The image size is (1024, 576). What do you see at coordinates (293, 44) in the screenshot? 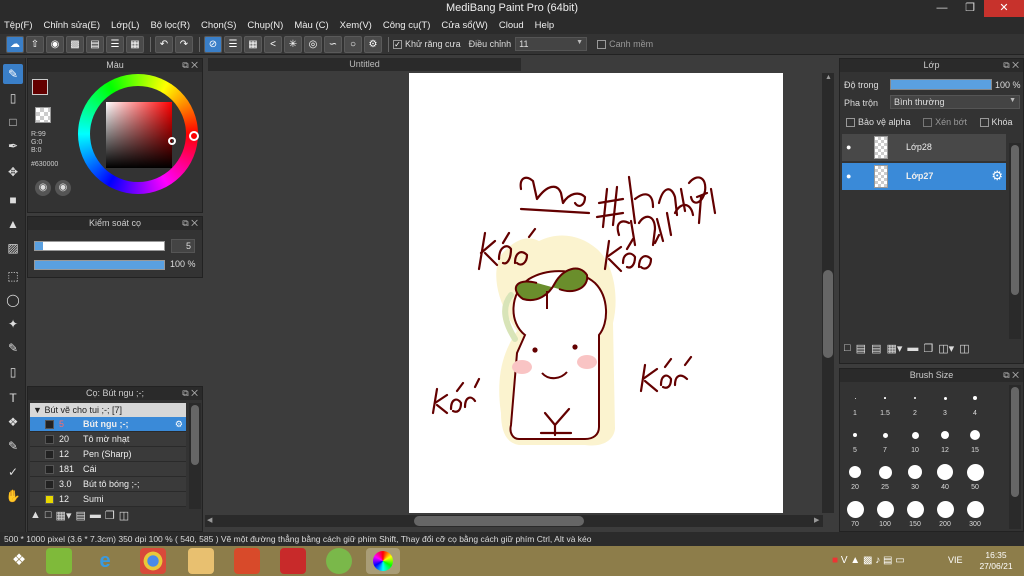
I see `radial-snap-icon: ✳` at bounding box center [293, 44].